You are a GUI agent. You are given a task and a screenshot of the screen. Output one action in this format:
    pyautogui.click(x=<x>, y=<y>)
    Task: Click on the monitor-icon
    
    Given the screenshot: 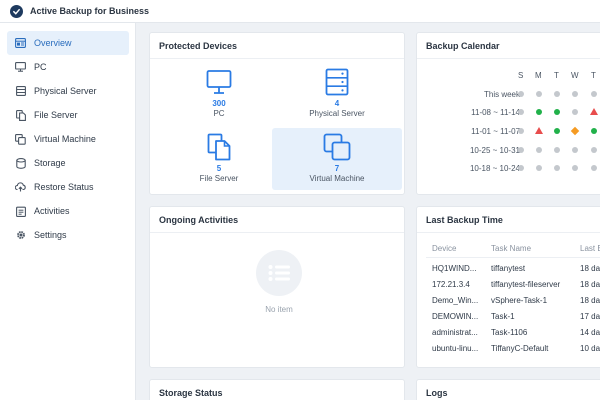 What is the action you would take?
    pyautogui.click(x=219, y=82)
    